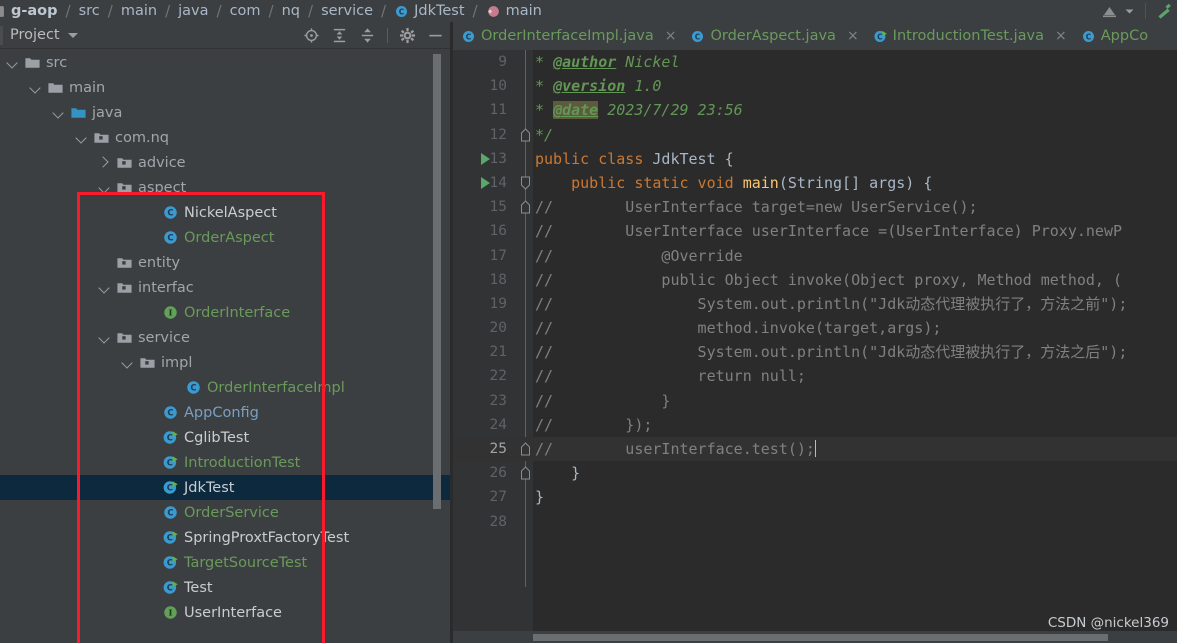 The width and height of the screenshot is (1177, 643). Describe the element at coordinates (225, 137) in the screenshot. I see `tree-node: com.nq` at that location.